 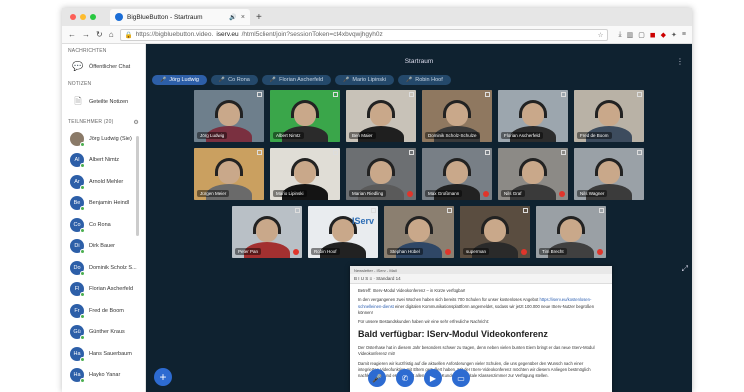 What do you see at coordinates (457, 116) in the screenshot?
I see `webcam-tile: Dominik Scholz-Schulze` at bounding box center [457, 116].